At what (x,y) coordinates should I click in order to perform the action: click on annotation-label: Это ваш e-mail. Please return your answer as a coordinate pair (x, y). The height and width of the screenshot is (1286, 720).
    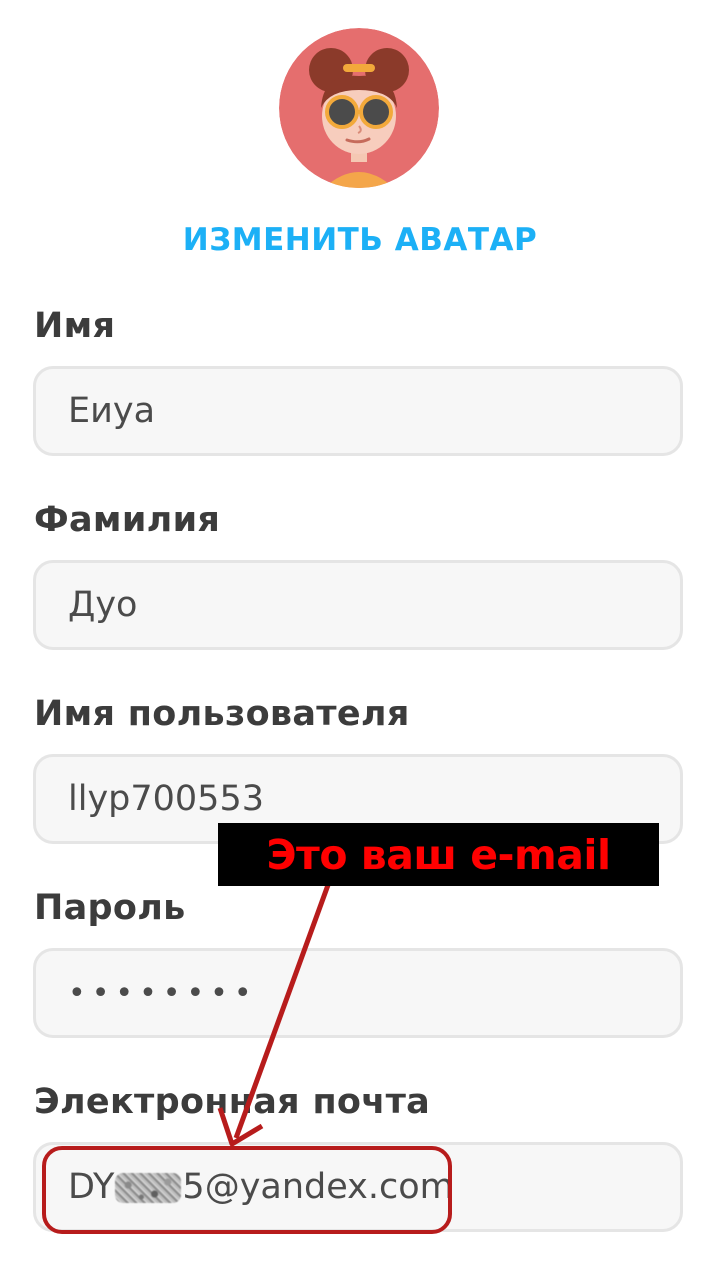
    Looking at the image, I should click on (438, 854).